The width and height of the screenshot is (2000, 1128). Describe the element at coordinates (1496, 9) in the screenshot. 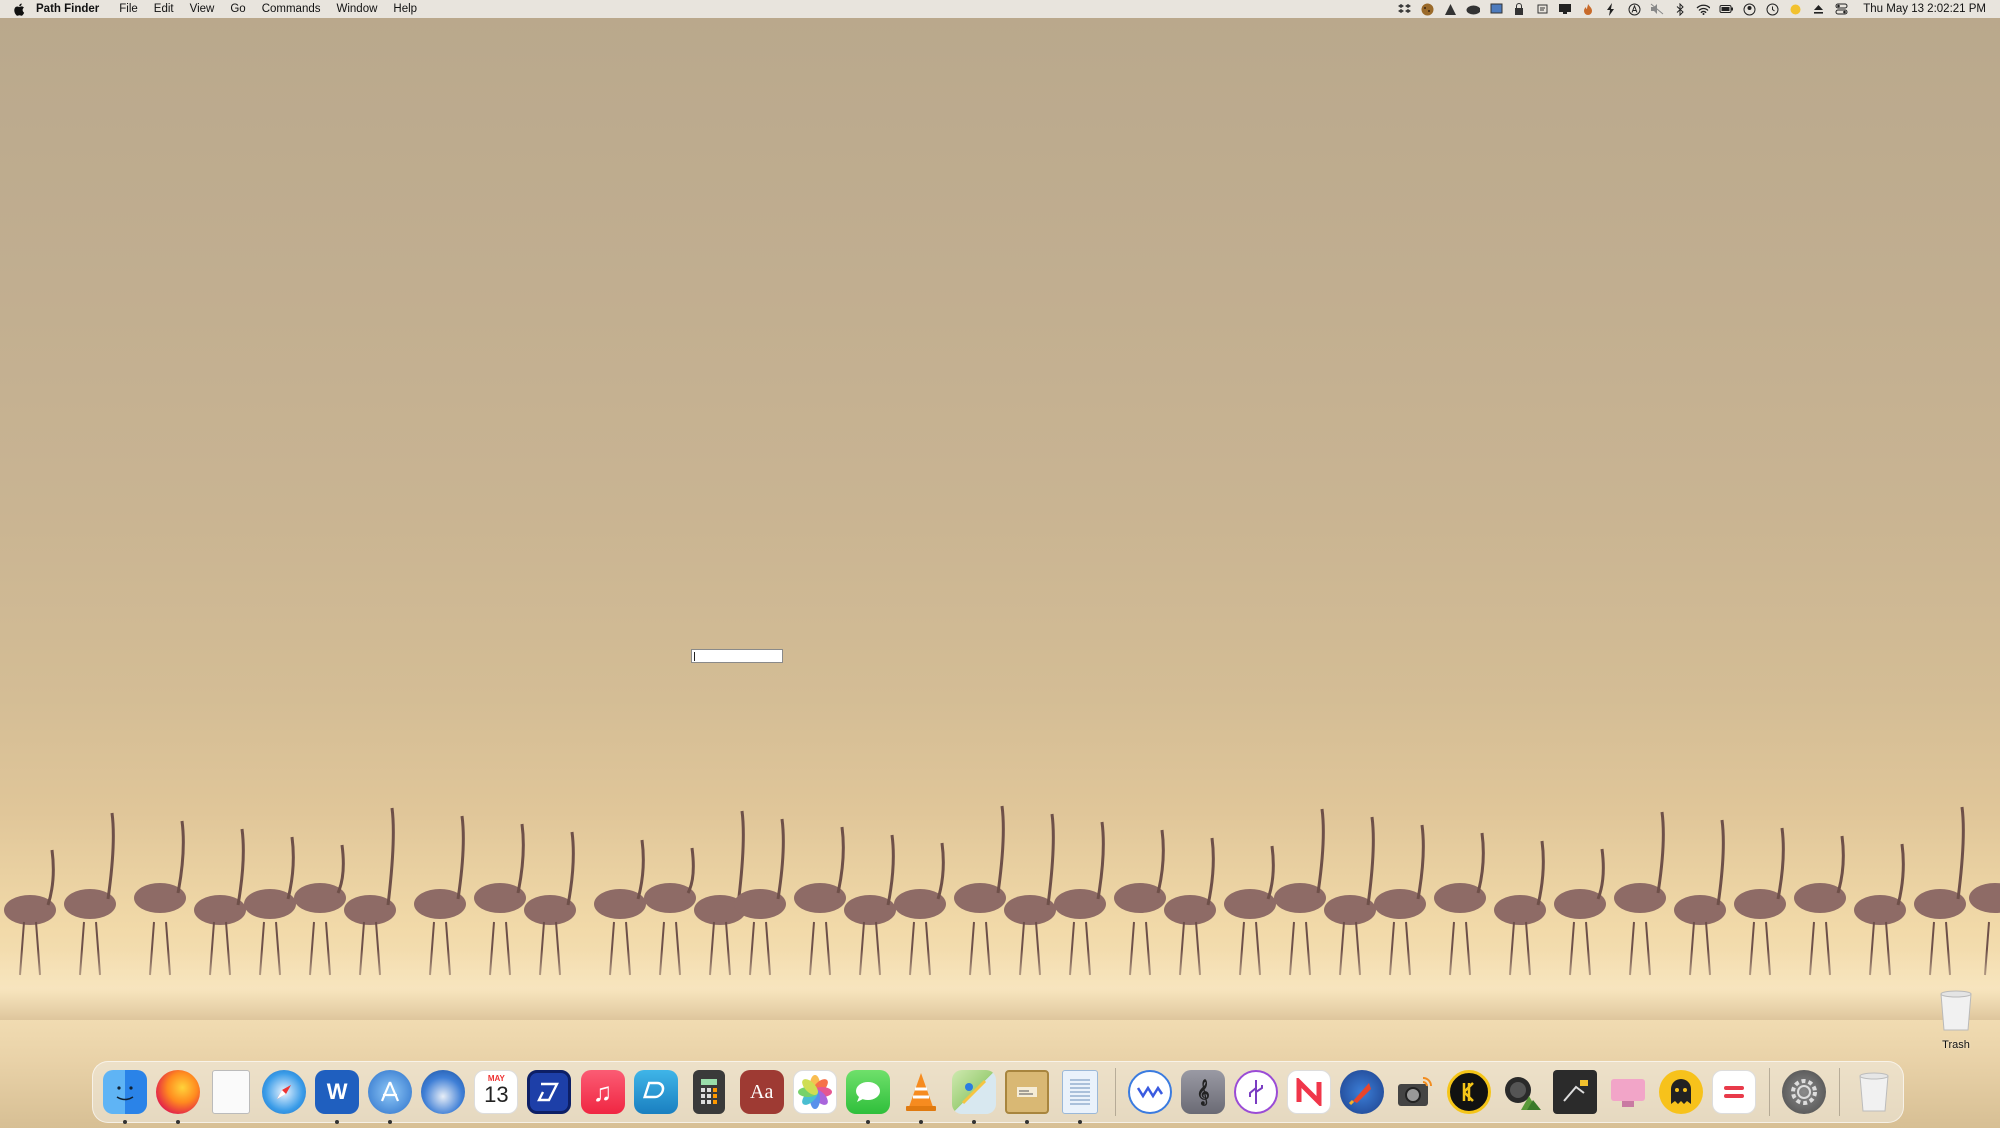

I see `screen-icon` at that location.